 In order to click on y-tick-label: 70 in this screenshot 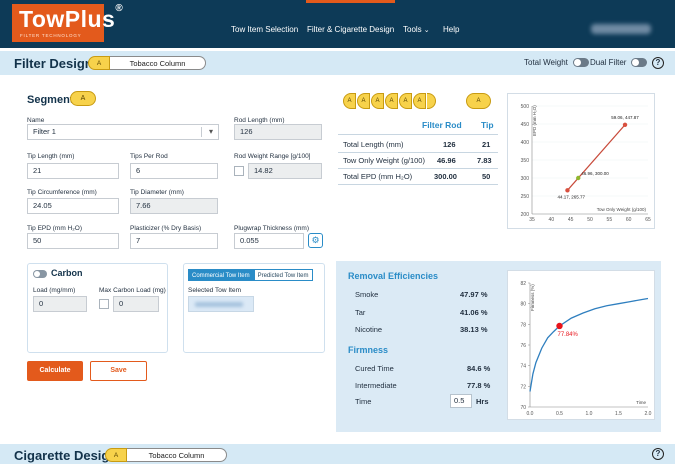, I will do `click(523, 408)`.